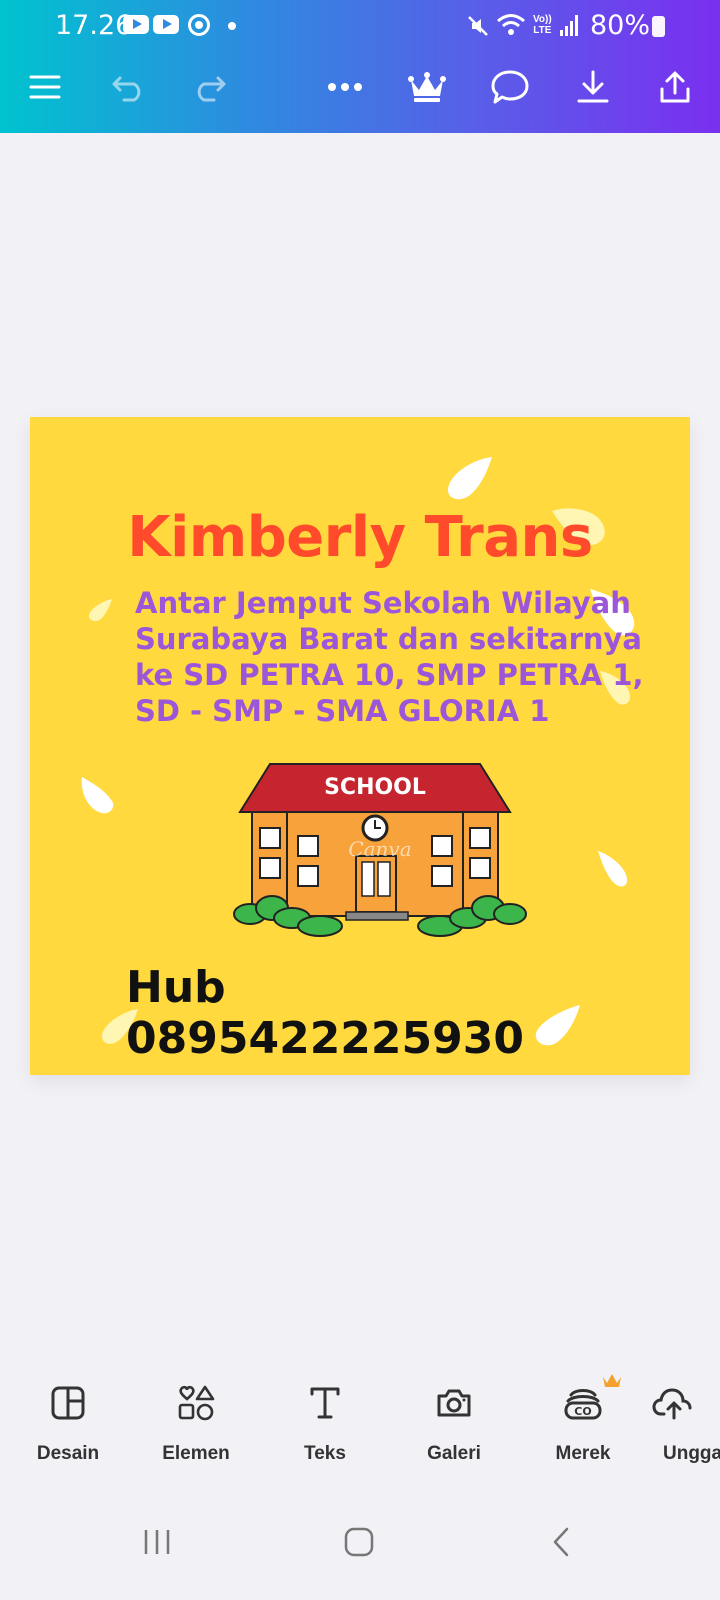 This screenshot has height=1600, width=720. I want to click on upload-cloud-icon, so click(684, 1403).